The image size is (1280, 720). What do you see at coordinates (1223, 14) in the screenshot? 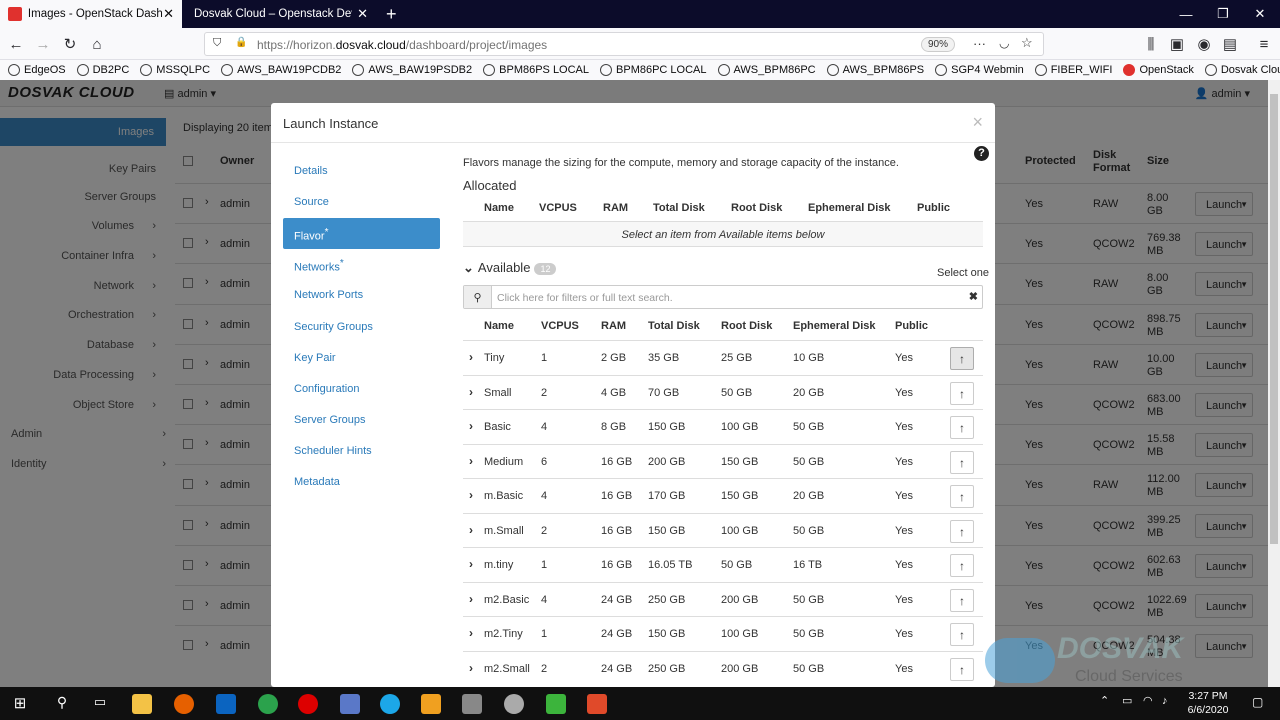
I see `restore-icon: ❐` at bounding box center [1223, 14].